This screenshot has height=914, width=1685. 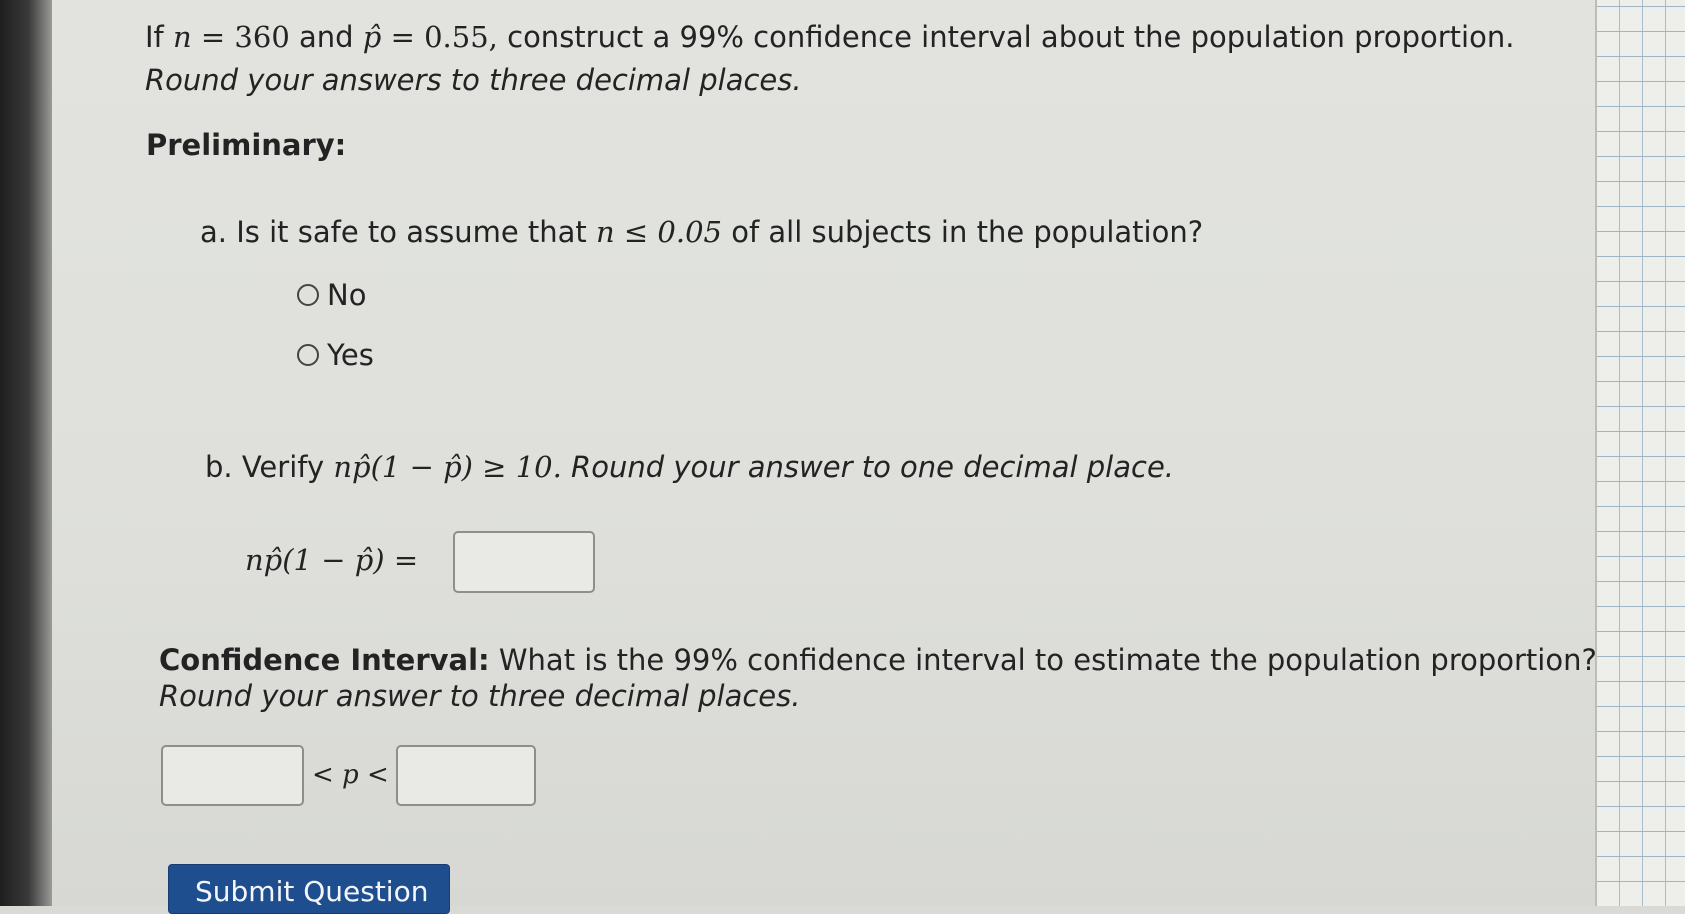 I want to click on option-no: No, so click(x=331, y=295).